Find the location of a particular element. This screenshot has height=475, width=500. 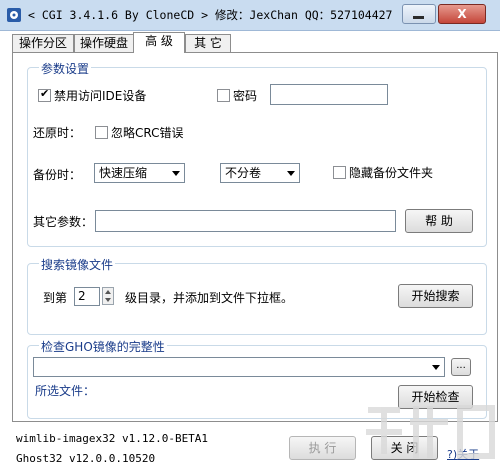

selected-file-label: 所选文件： is located at coordinates (65, 391).